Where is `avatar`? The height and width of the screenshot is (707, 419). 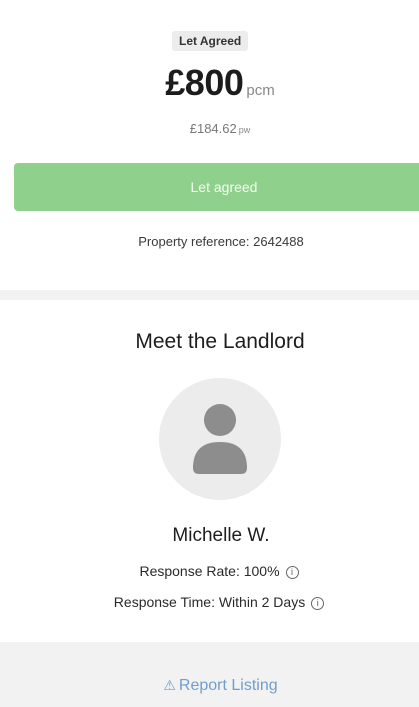 avatar is located at coordinates (220, 439).